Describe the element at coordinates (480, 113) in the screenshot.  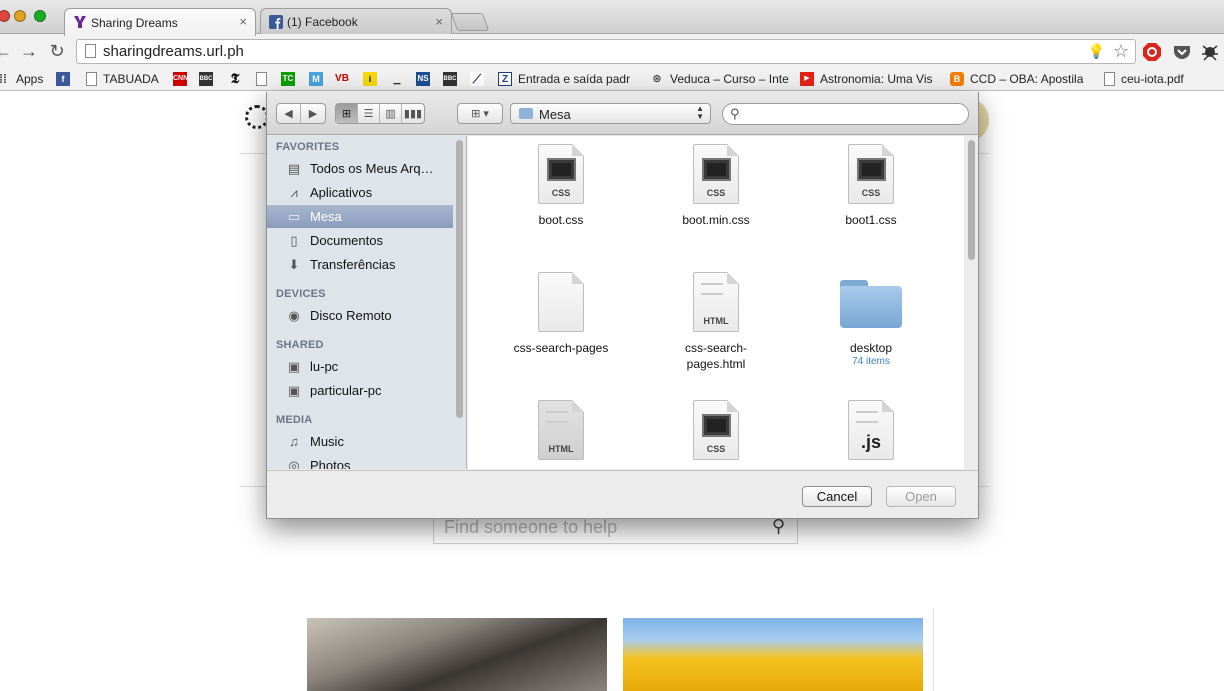
I see `arrange-grid-icon: ⊞ ▾` at that location.